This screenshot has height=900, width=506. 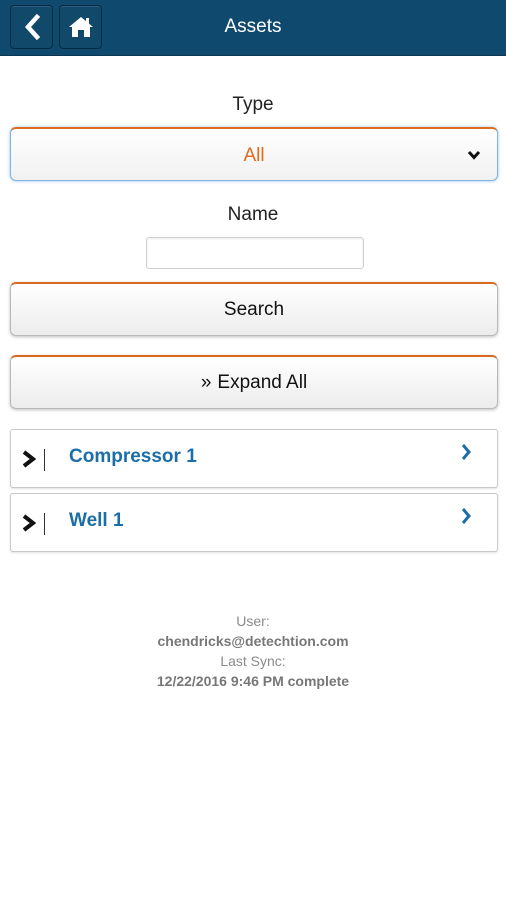 I want to click on page-title: Assets, so click(x=253, y=26).